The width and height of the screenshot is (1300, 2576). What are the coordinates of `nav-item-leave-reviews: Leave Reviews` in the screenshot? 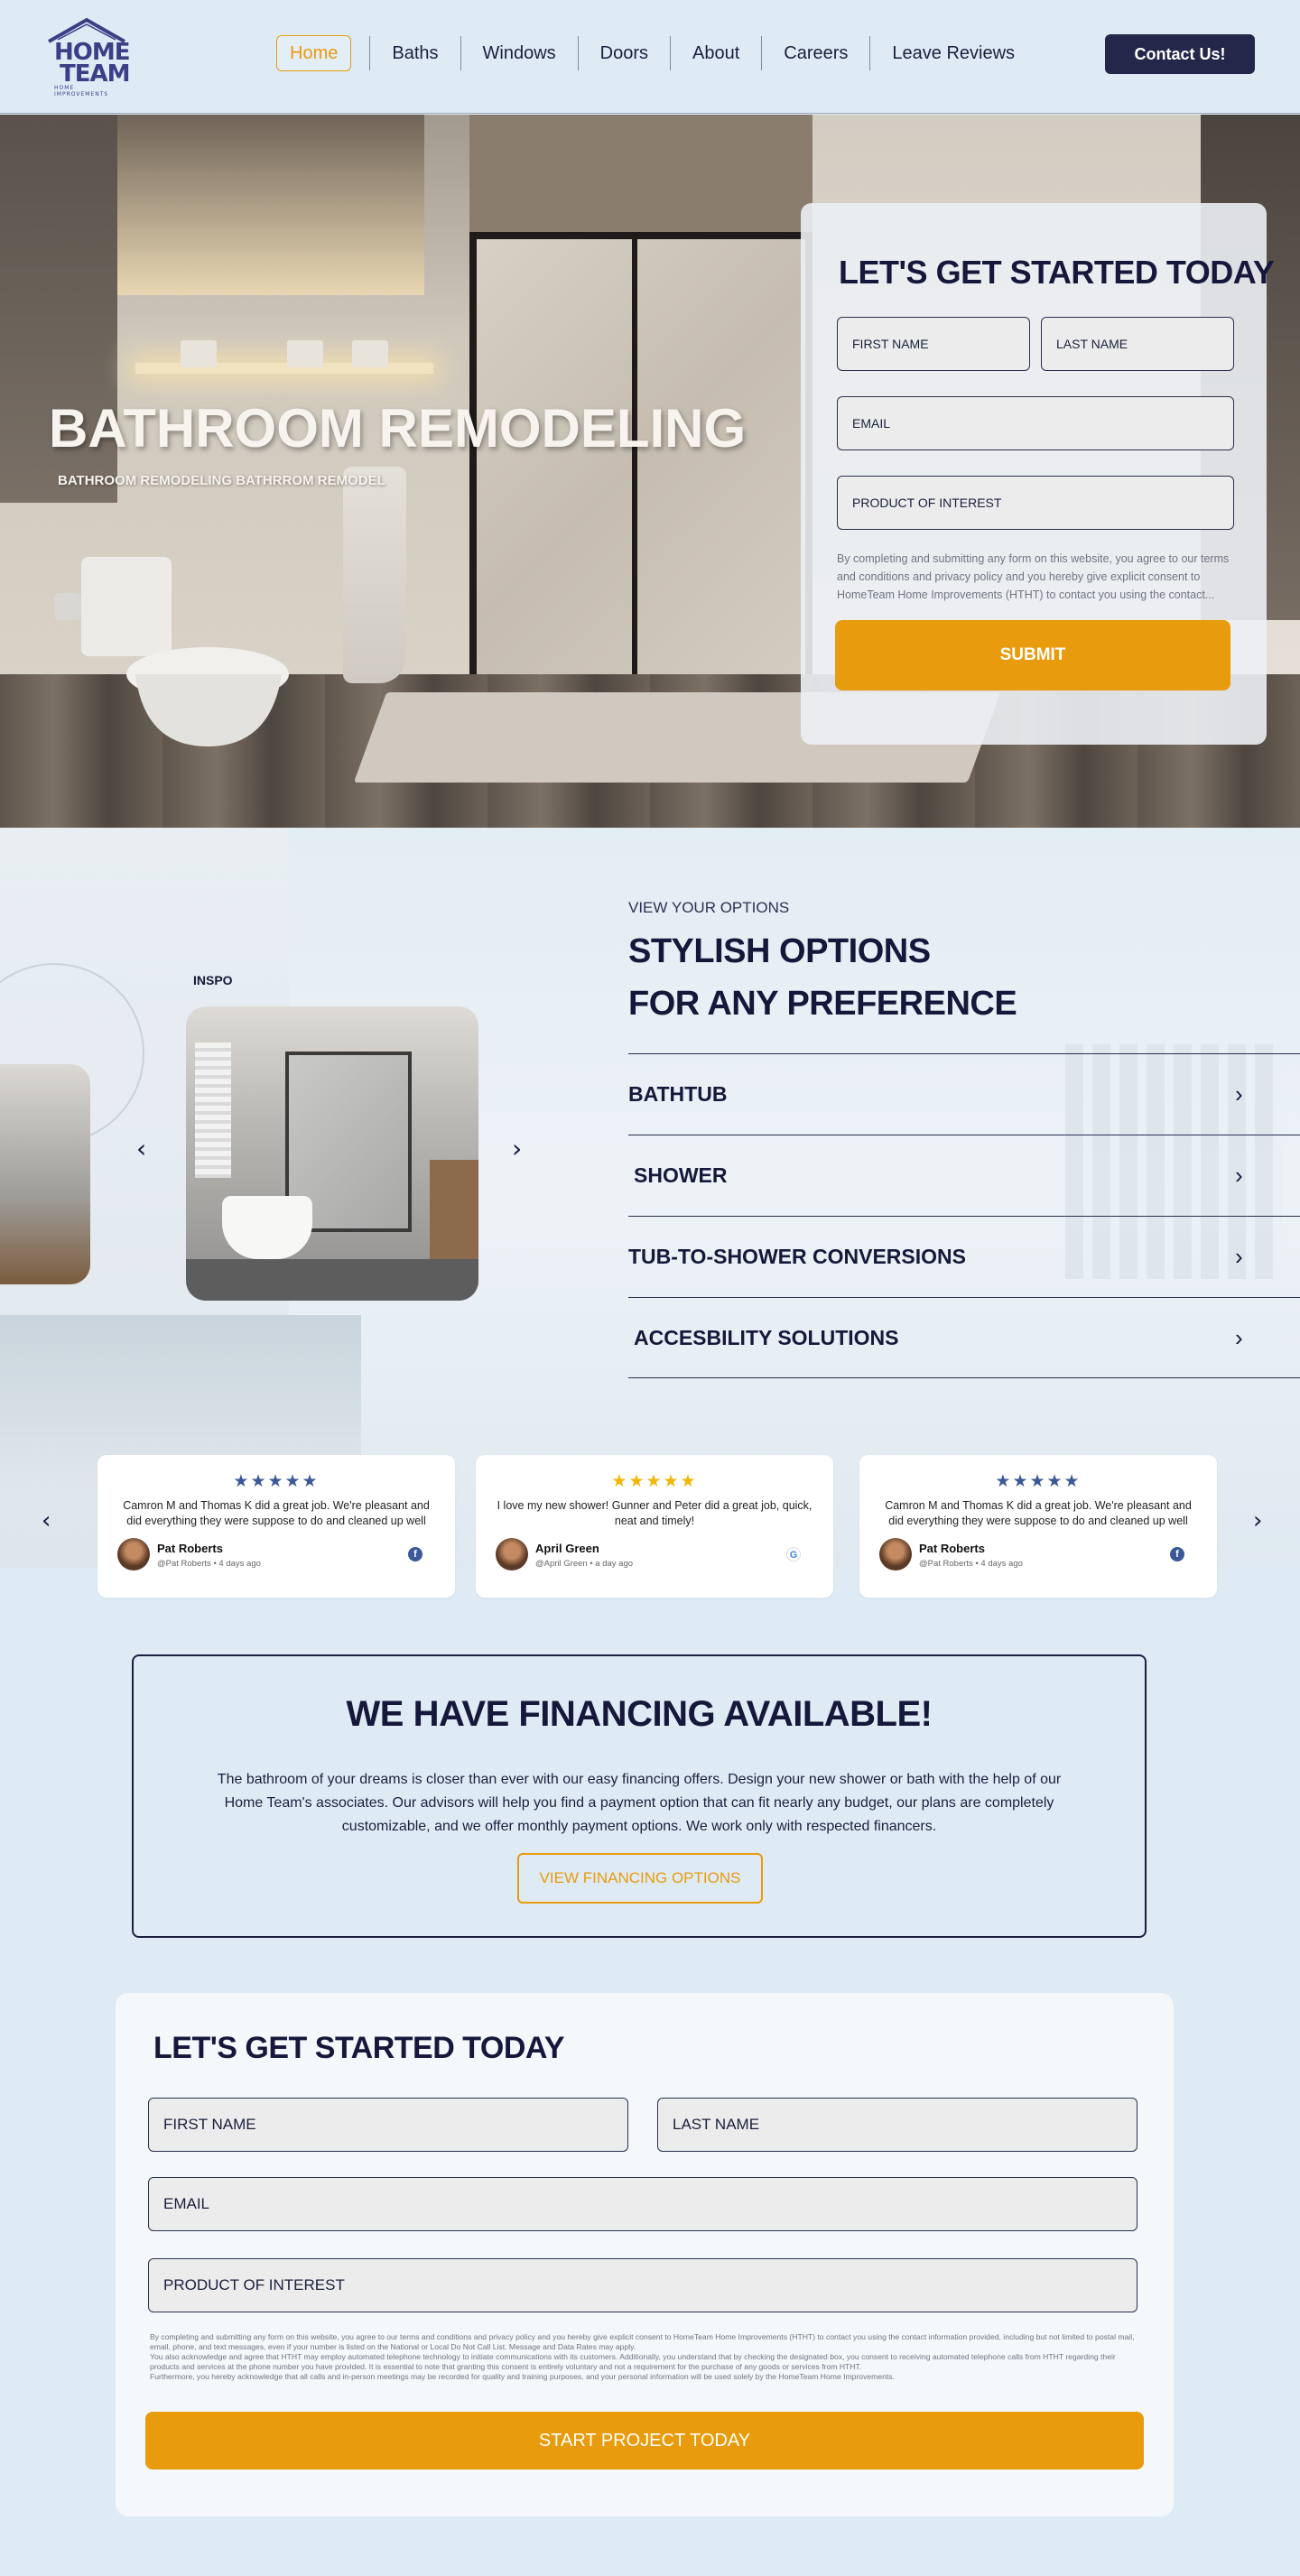 It's located at (953, 53).